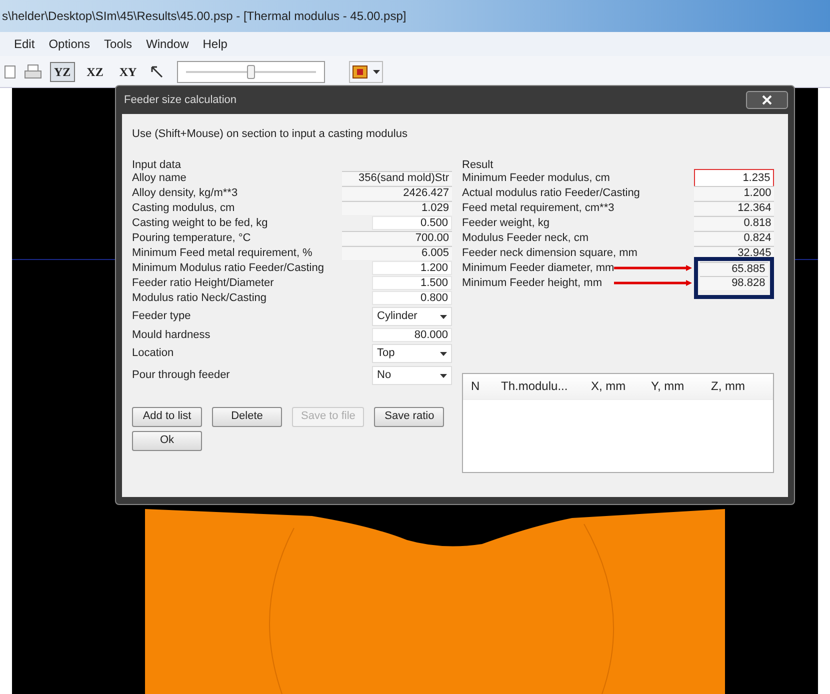 The image size is (830, 694). What do you see at coordinates (539, 208) in the screenshot?
I see `result-label: Feed metal requirement, cm**3` at bounding box center [539, 208].